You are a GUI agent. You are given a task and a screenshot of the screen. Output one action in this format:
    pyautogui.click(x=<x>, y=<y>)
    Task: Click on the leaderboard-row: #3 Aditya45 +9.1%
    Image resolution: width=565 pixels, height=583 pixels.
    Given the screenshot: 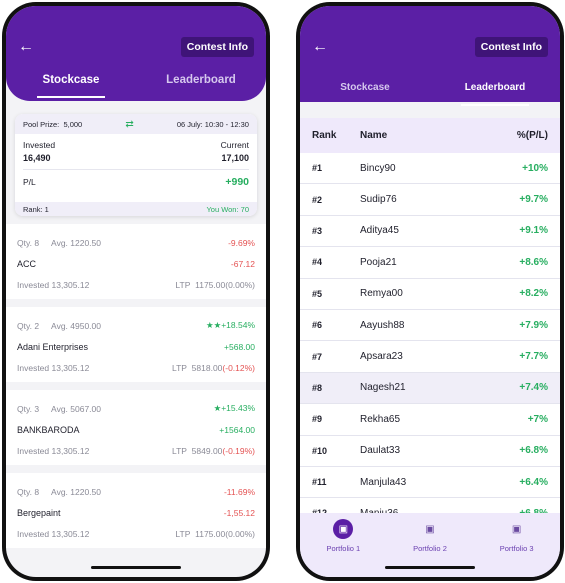 What is the action you would take?
    pyautogui.click(x=430, y=231)
    